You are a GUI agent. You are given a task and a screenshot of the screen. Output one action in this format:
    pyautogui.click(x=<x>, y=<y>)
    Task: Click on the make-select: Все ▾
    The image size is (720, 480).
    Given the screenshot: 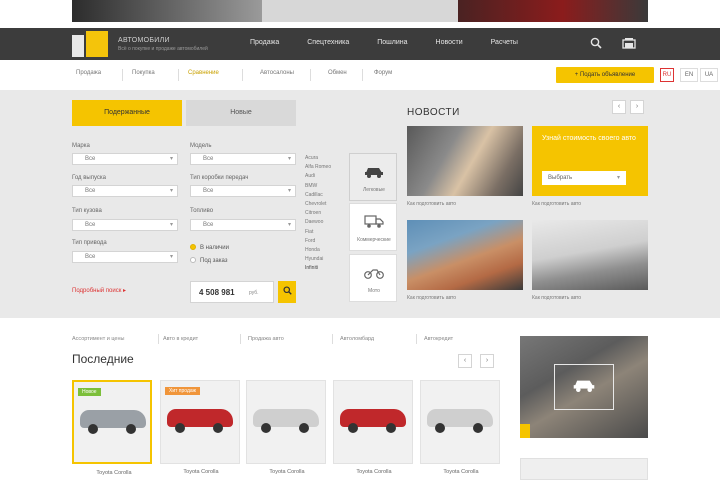 What is the action you would take?
    pyautogui.click(x=125, y=159)
    